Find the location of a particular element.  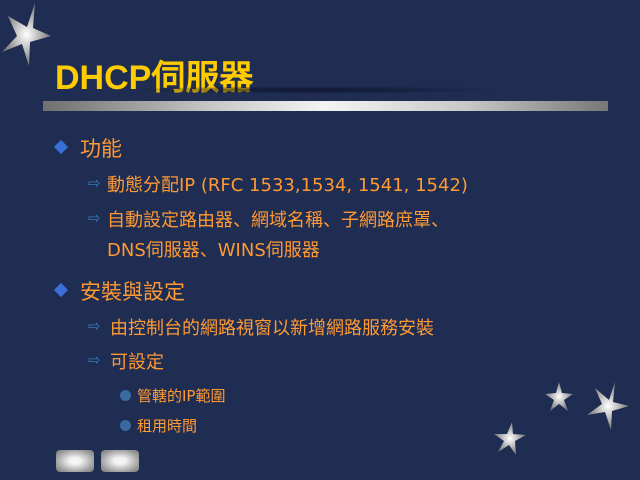

title-divider is located at coordinates (325, 106).